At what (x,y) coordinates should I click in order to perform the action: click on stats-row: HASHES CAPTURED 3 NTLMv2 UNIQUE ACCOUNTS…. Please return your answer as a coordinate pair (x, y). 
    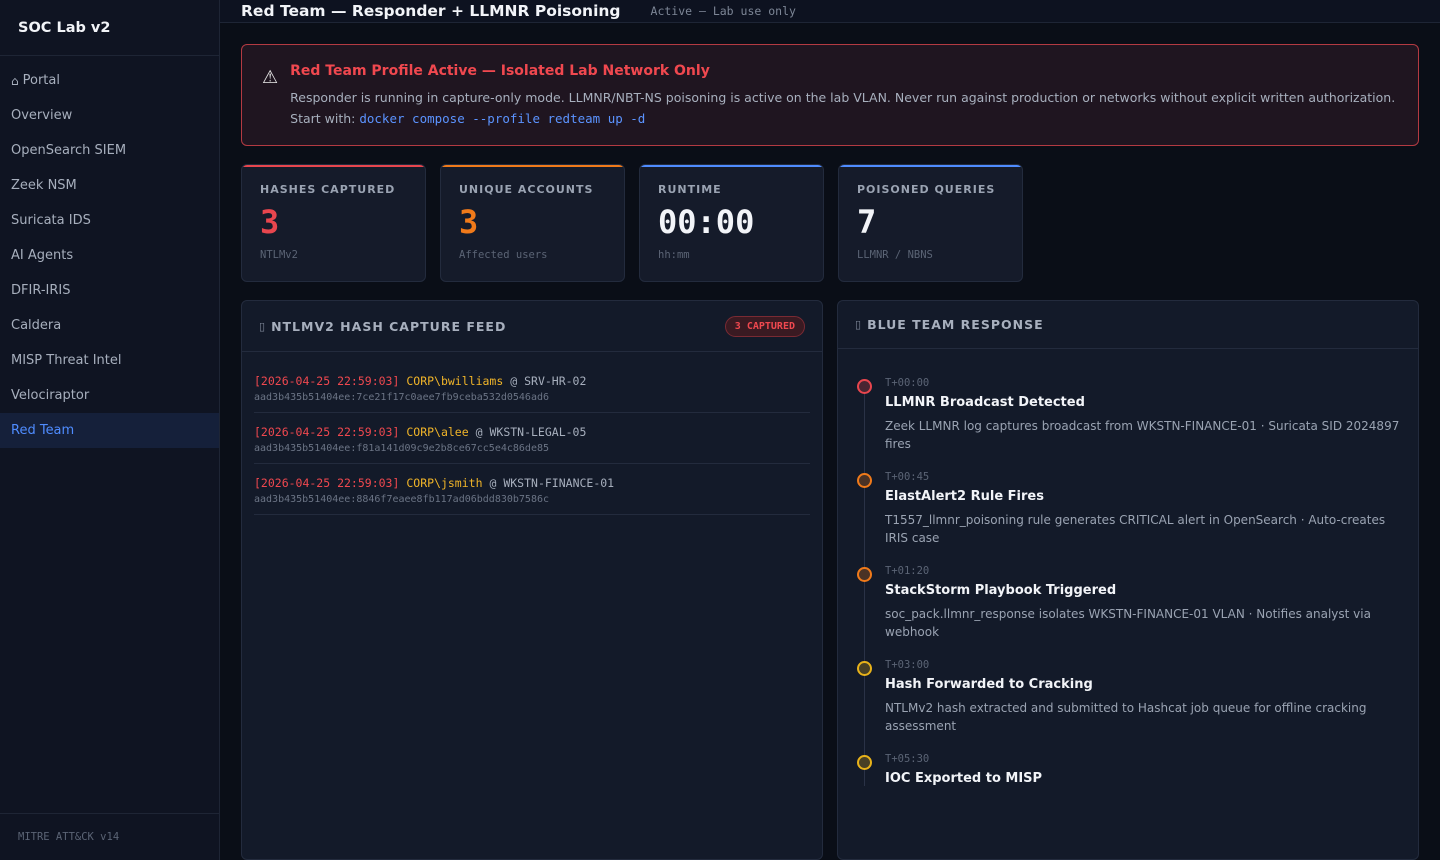
    Looking at the image, I should click on (830, 223).